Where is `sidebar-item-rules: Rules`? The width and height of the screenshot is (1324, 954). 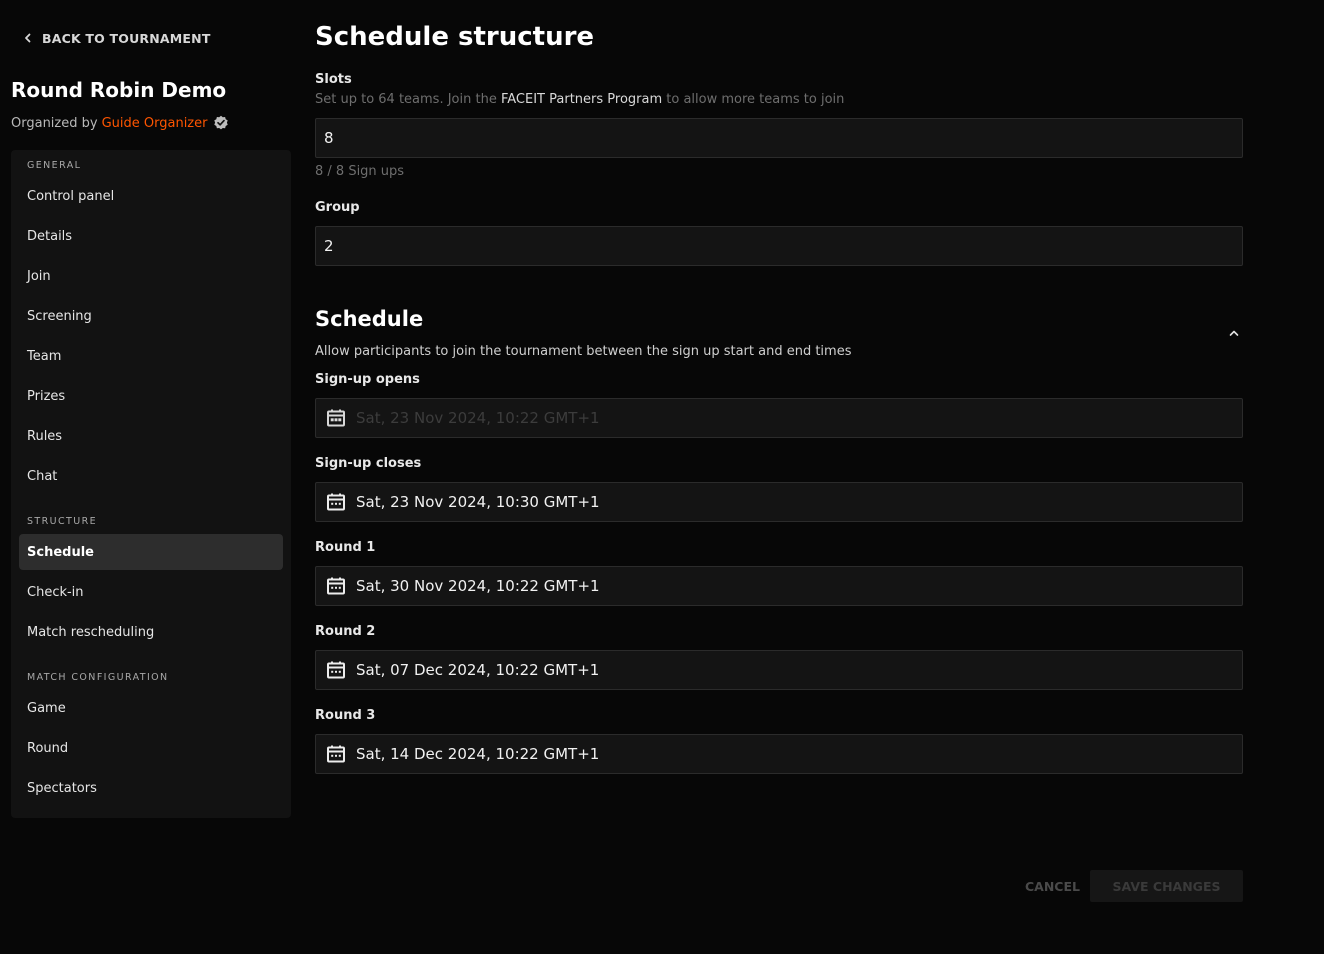 sidebar-item-rules: Rules is located at coordinates (151, 436).